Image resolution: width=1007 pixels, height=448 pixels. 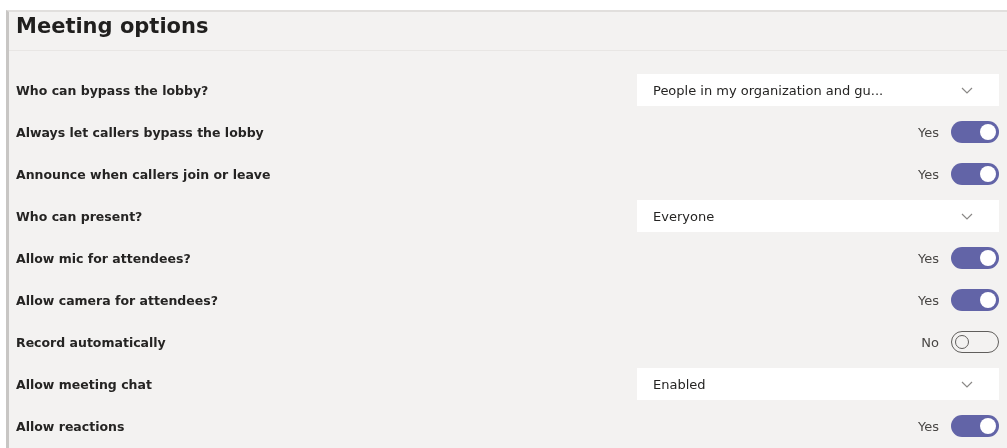 What do you see at coordinates (84, 384) in the screenshot?
I see `option-label: Allow meeting chat` at bounding box center [84, 384].